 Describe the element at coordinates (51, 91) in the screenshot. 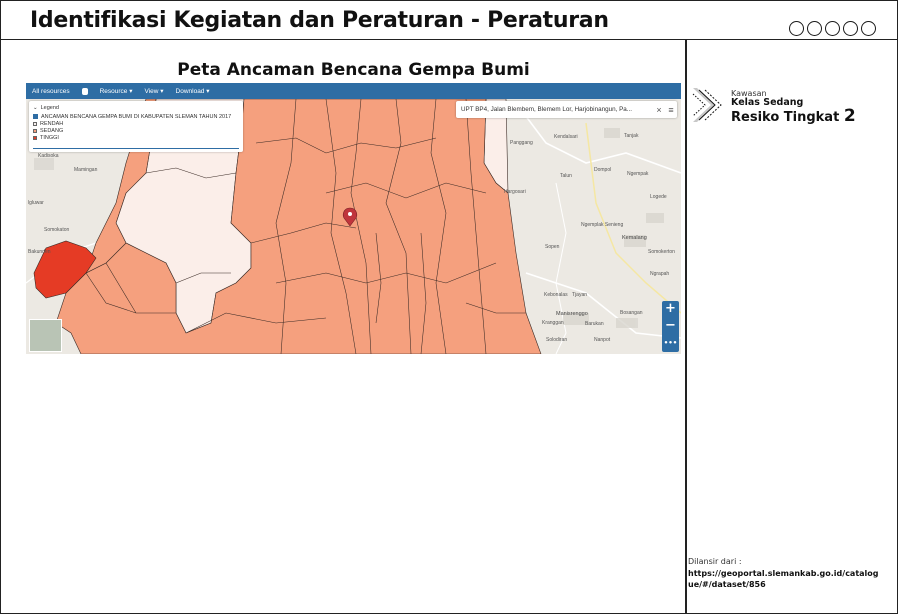

I see `all-resources-button: All resources` at that location.